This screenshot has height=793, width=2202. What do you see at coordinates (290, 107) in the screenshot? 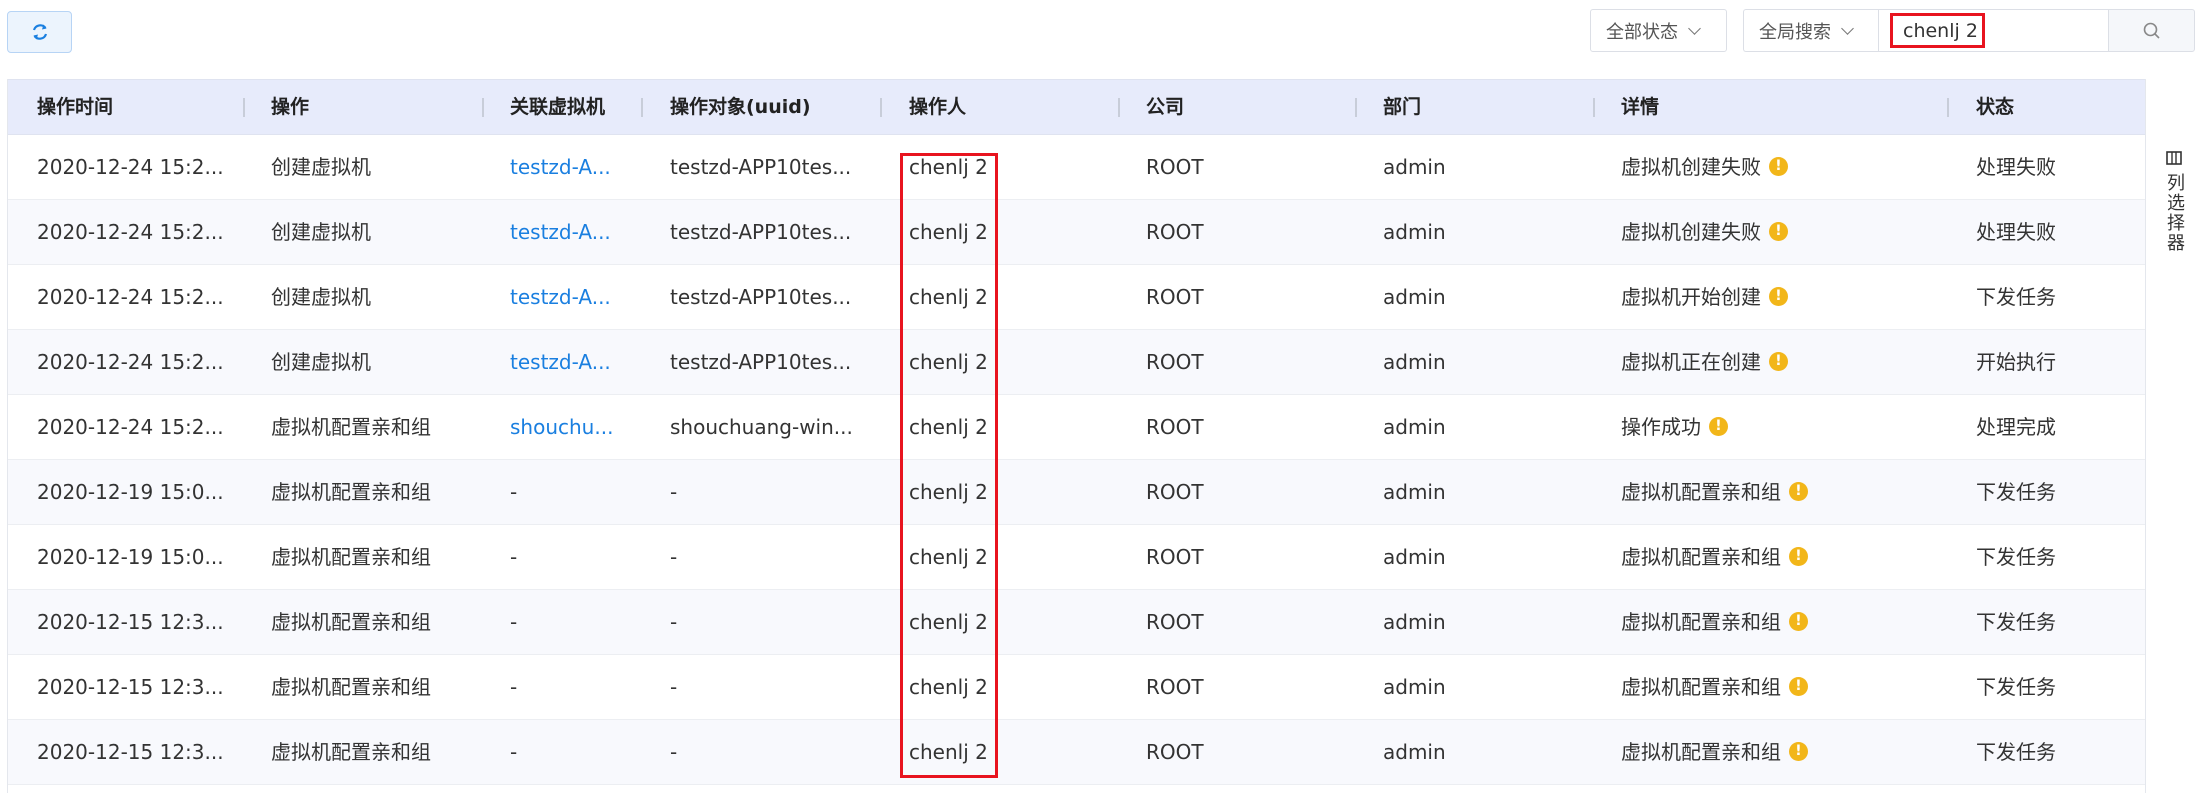
I see `column-header-action: 操作` at bounding box center [290, 107].